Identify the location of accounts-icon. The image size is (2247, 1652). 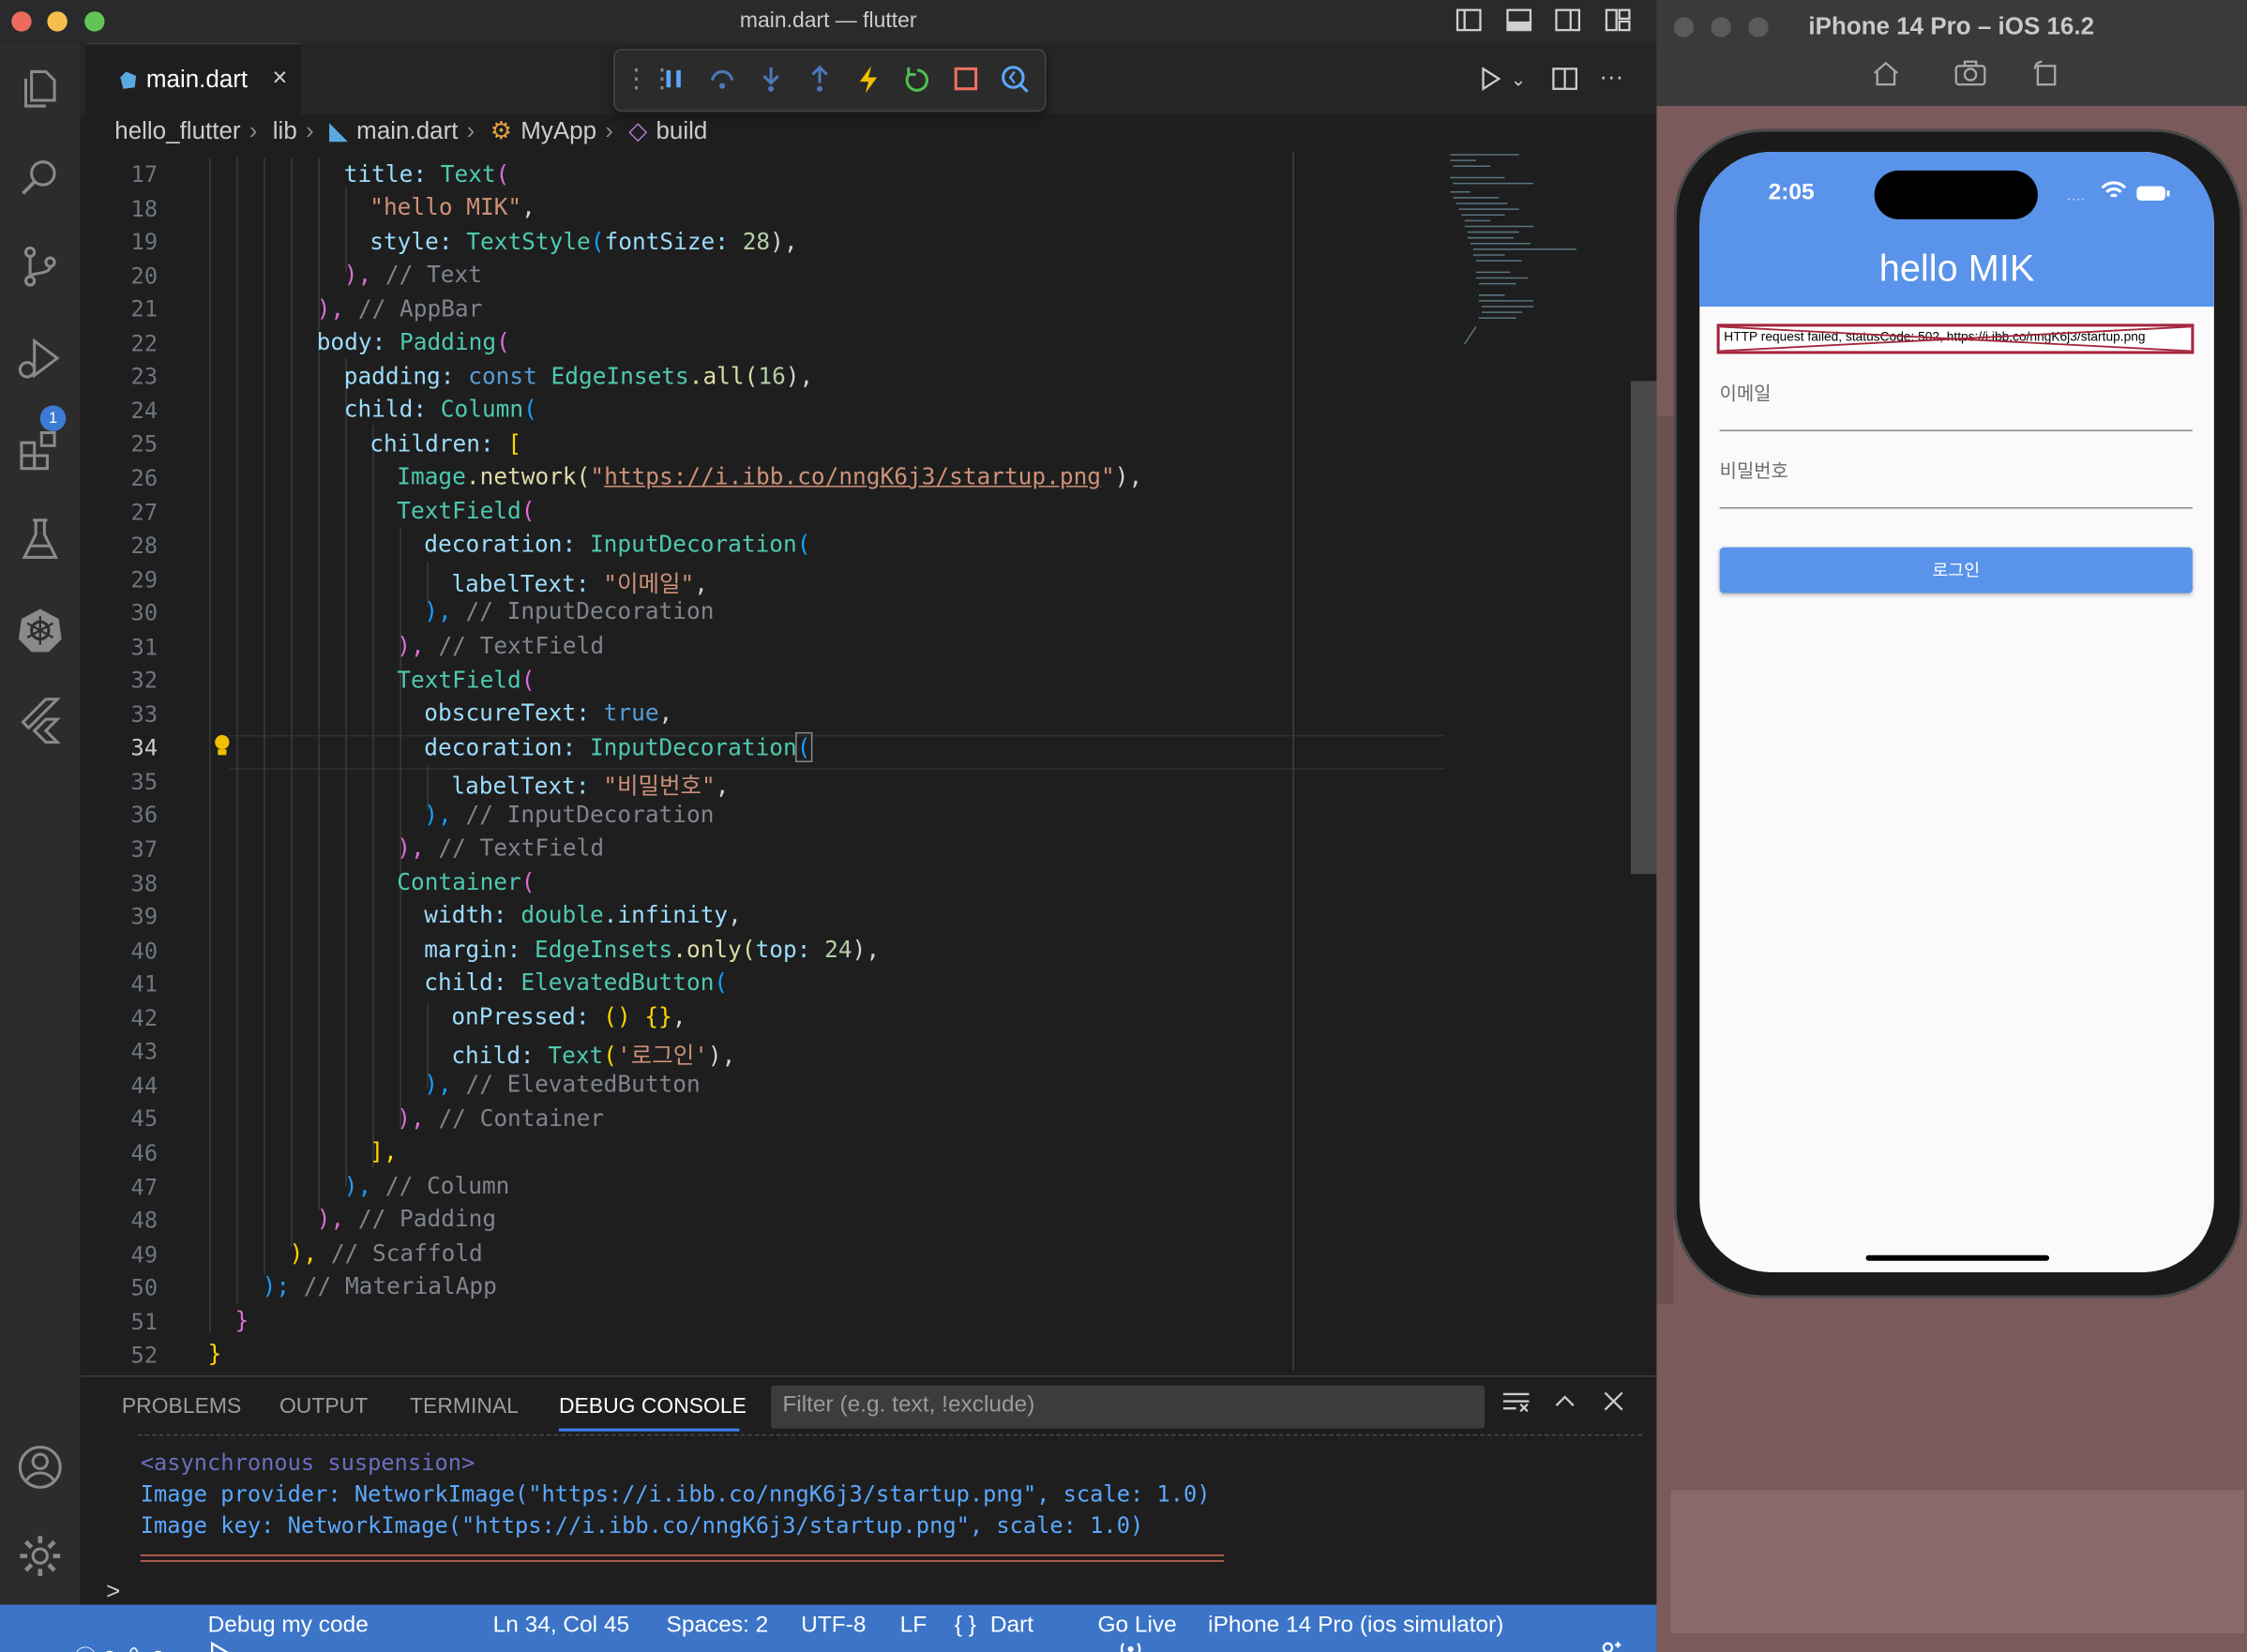
(40, 1467).